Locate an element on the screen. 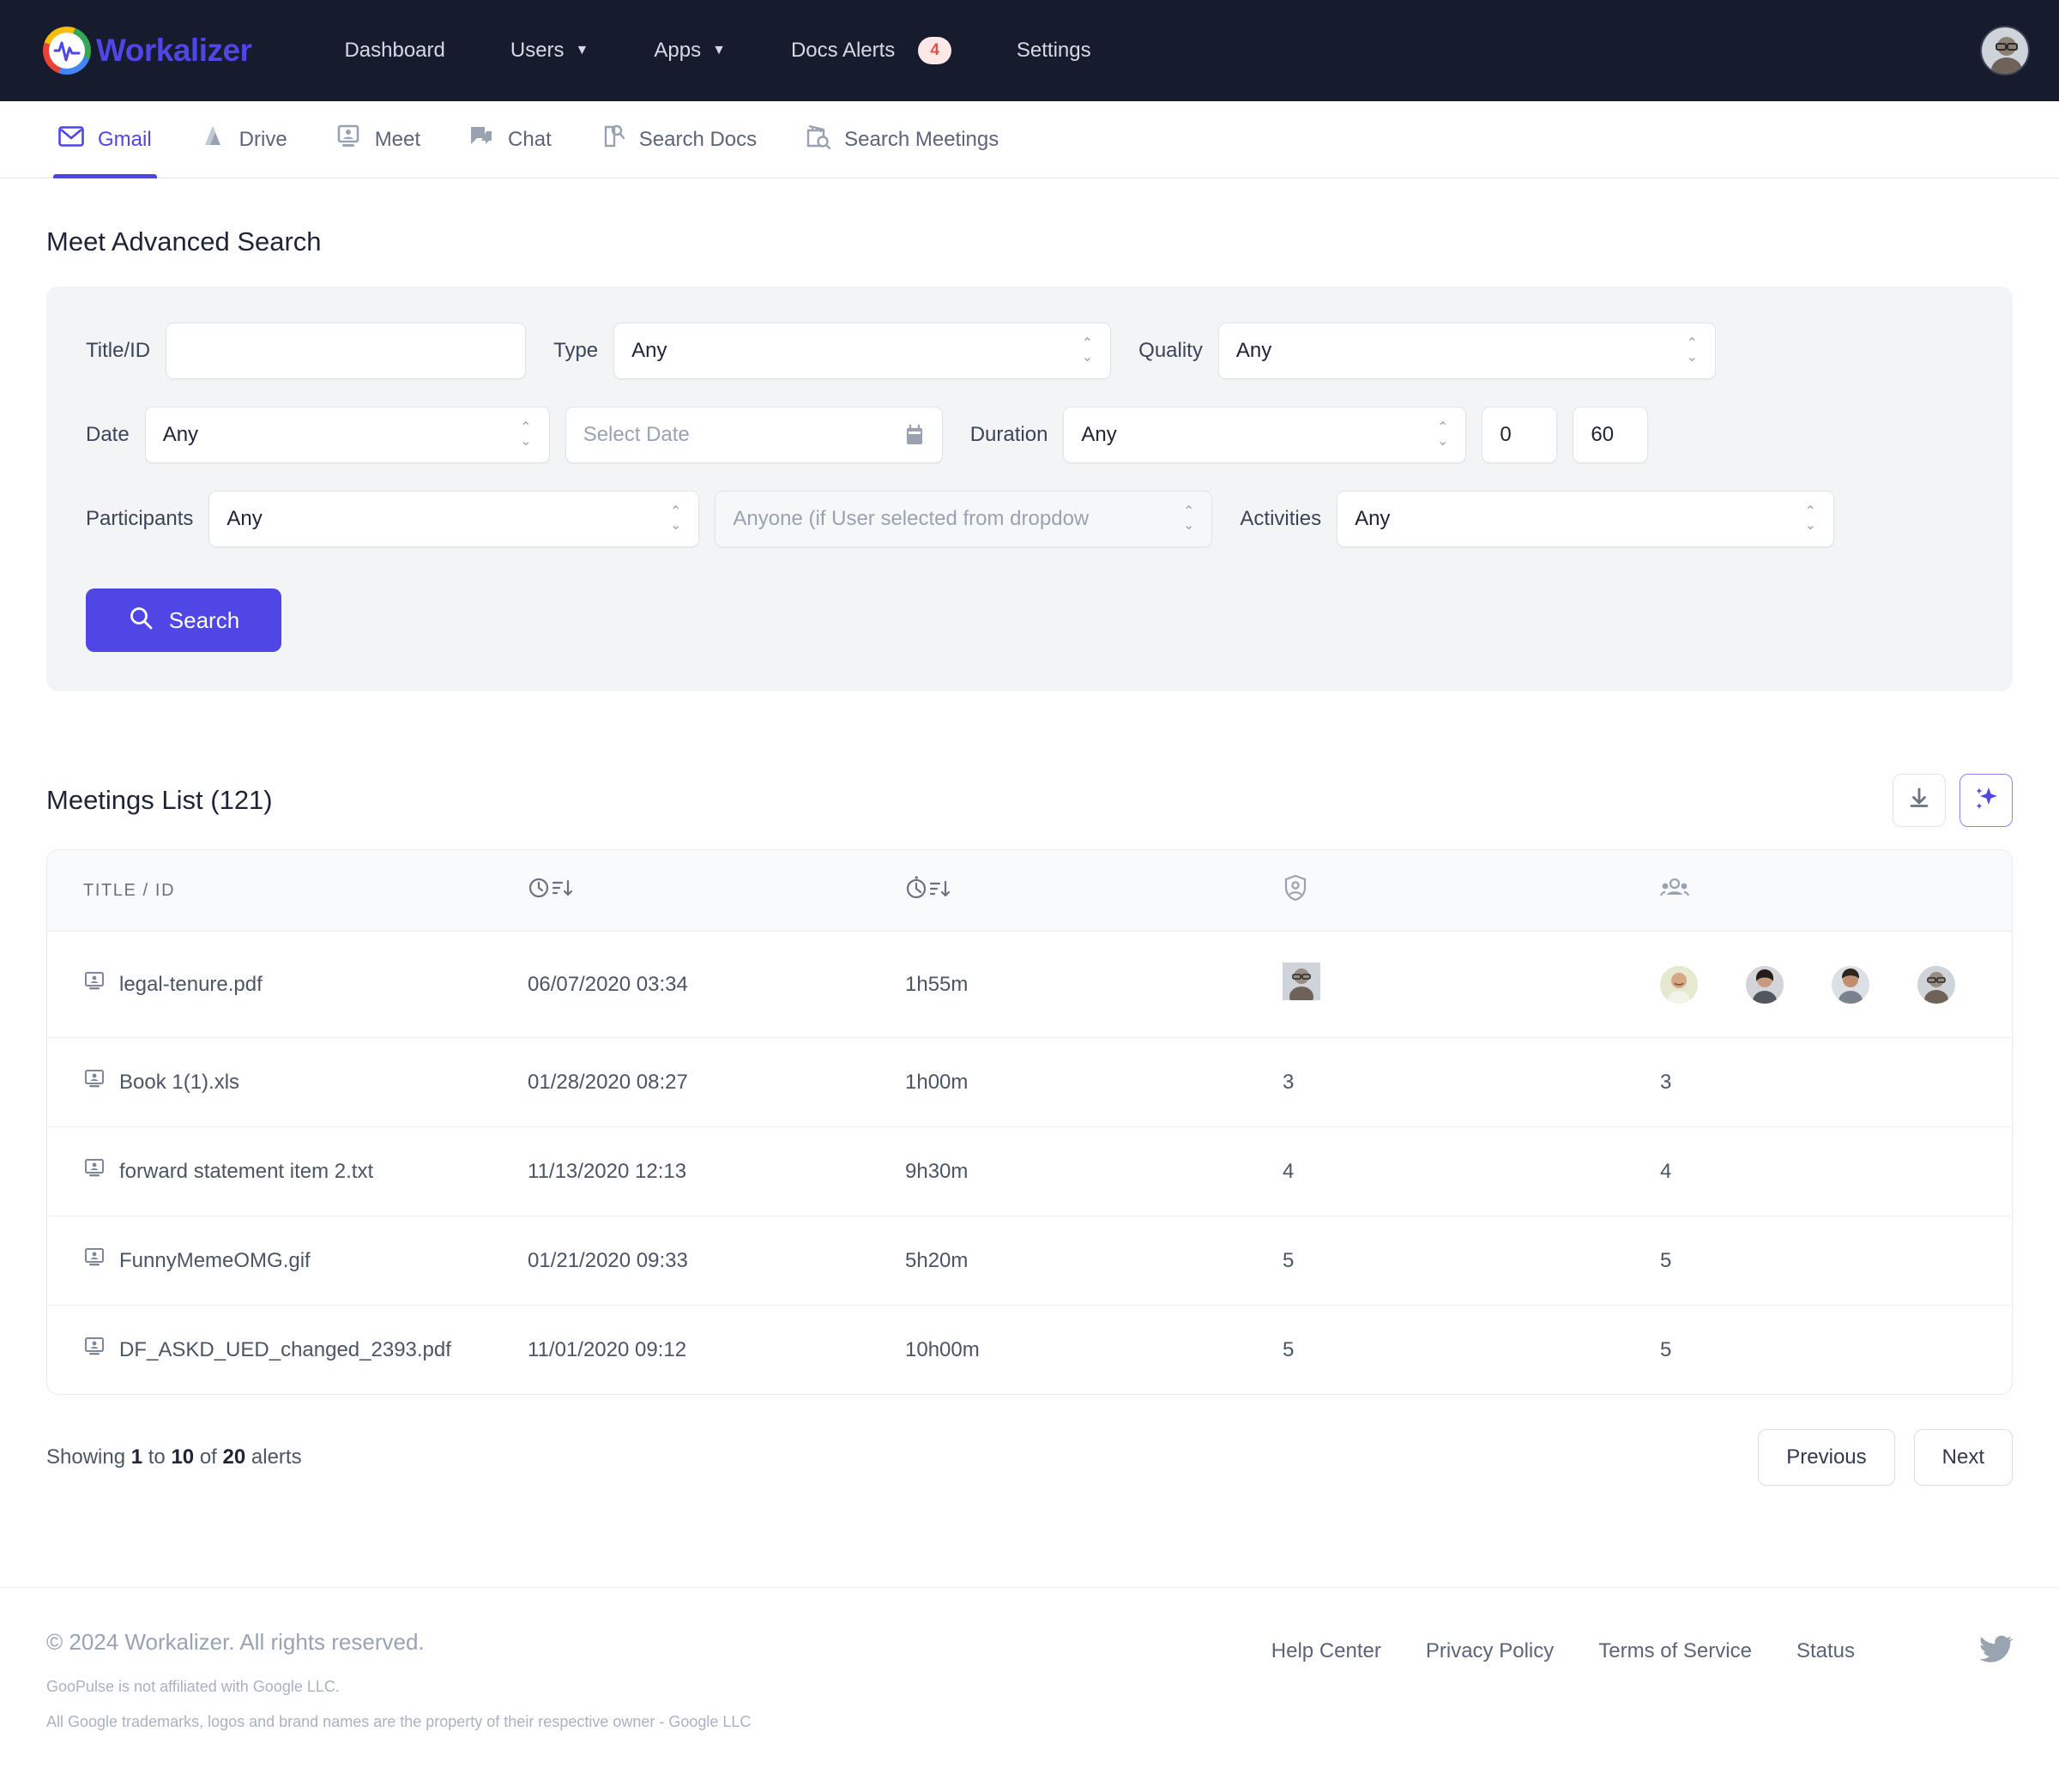  ai-assist-button is located at coordinates (1986, 801).